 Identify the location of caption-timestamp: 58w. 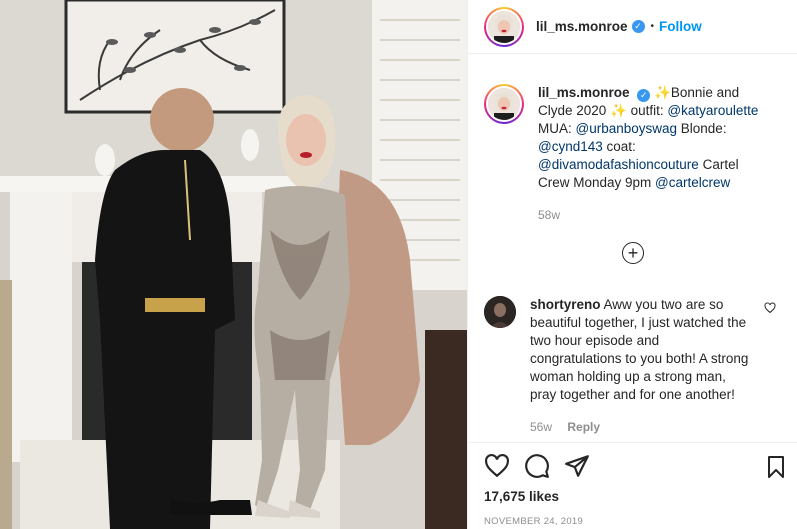
(549, 215).